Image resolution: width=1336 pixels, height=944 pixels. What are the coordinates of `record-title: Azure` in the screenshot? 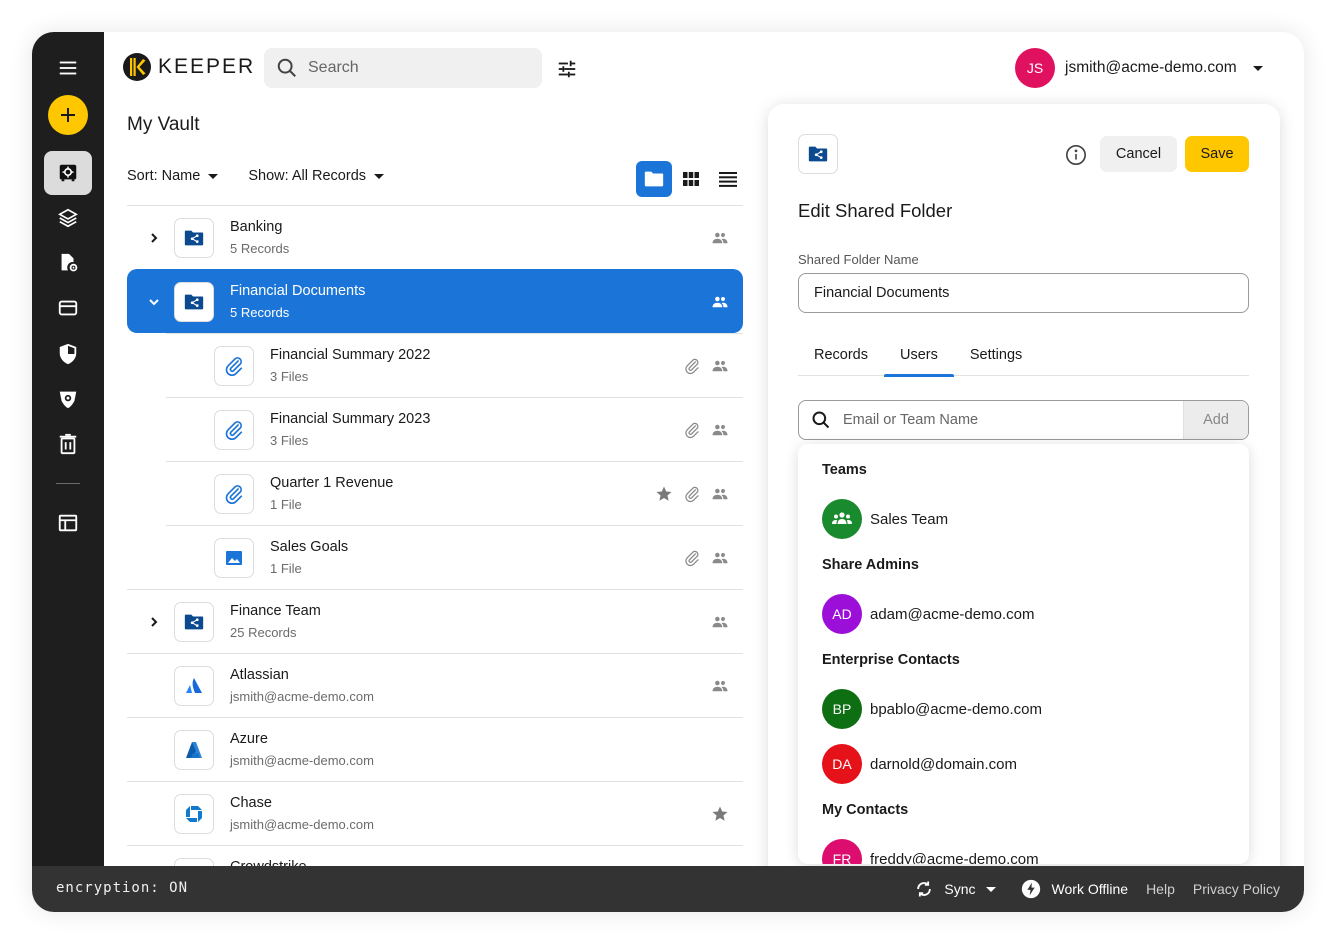 It's located at (249, 739).